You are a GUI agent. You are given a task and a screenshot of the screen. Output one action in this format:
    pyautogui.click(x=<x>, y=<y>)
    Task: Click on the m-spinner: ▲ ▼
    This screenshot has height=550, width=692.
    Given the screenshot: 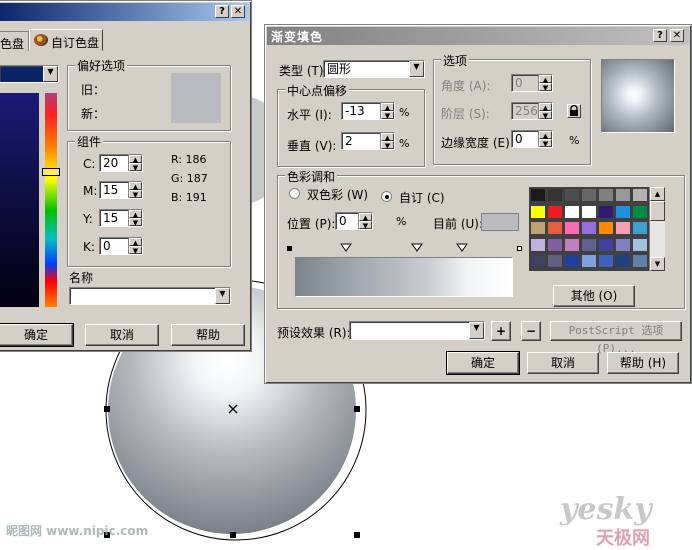 What is the action you would take?
    pyautogui.click(x=135, y=190)
    